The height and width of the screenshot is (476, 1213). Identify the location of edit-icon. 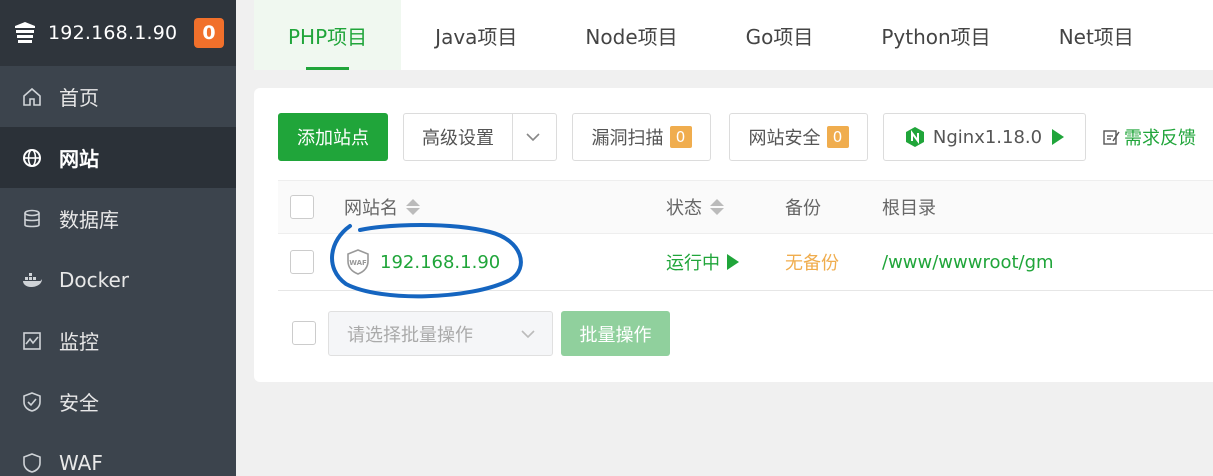
(1111, 137).